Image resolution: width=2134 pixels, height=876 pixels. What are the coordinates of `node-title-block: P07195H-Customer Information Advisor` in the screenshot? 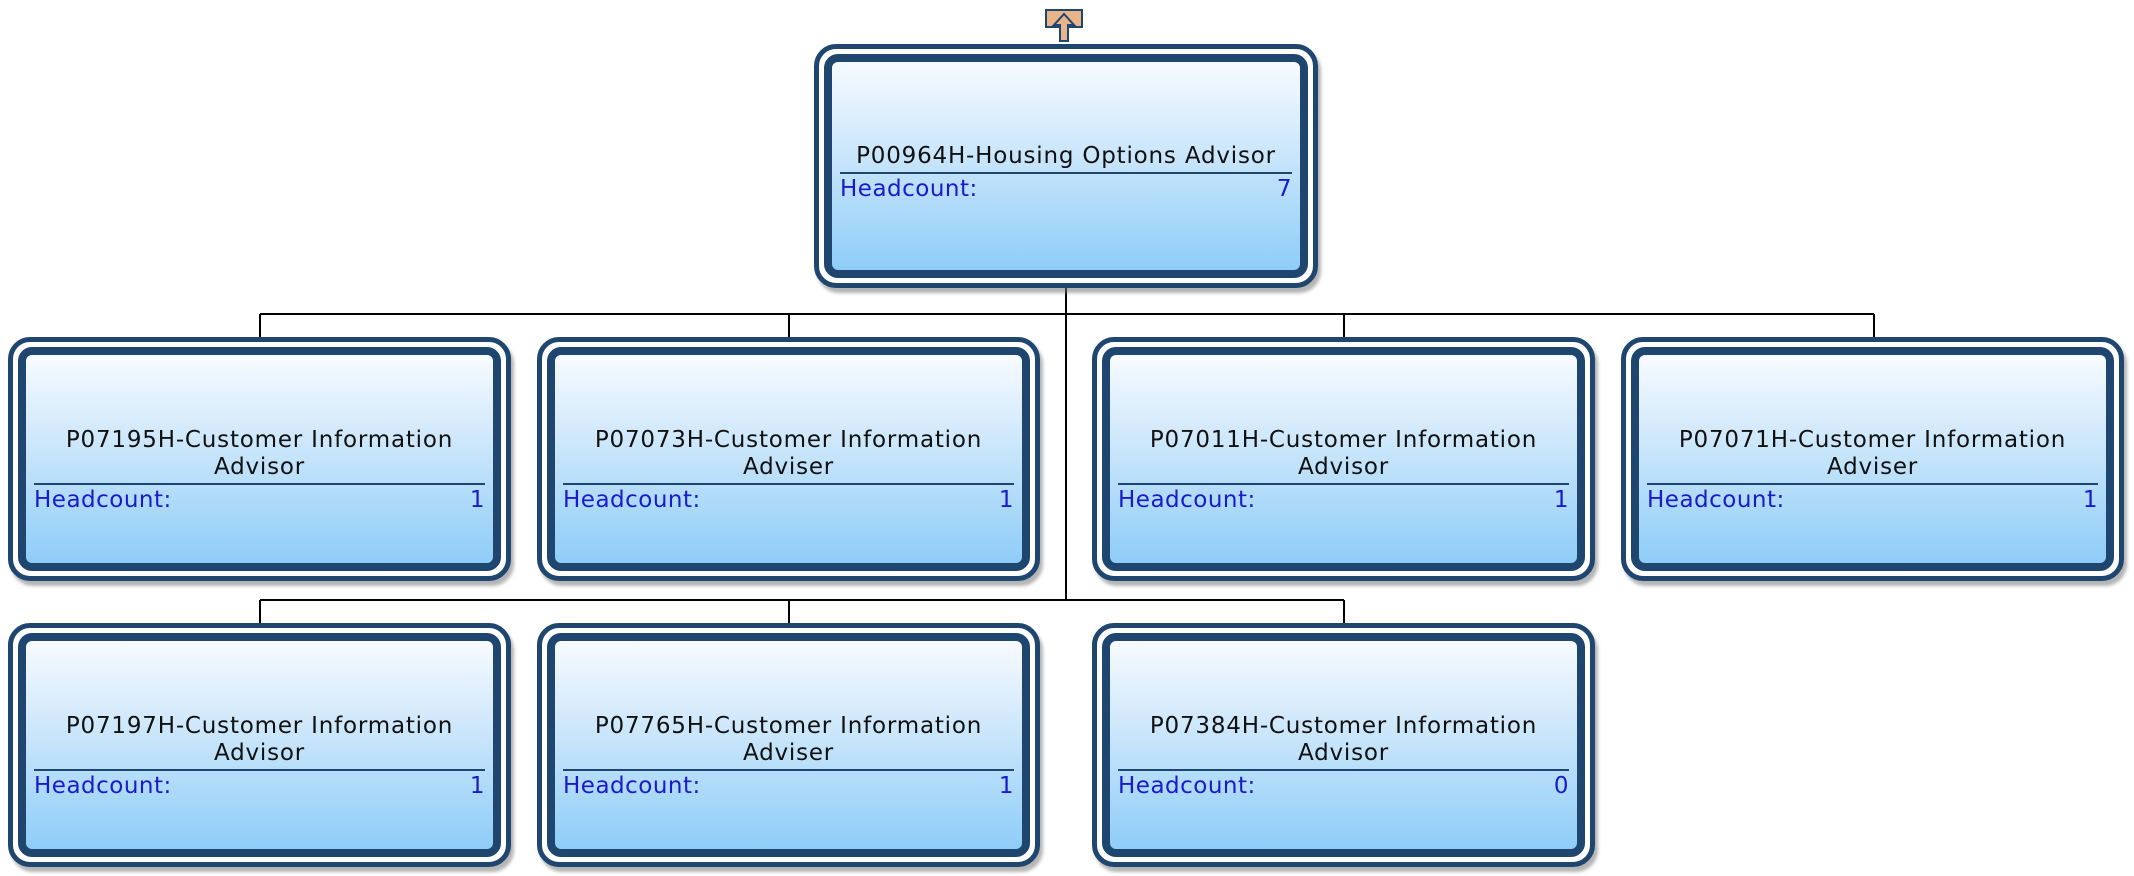 It's located at (259, 420).